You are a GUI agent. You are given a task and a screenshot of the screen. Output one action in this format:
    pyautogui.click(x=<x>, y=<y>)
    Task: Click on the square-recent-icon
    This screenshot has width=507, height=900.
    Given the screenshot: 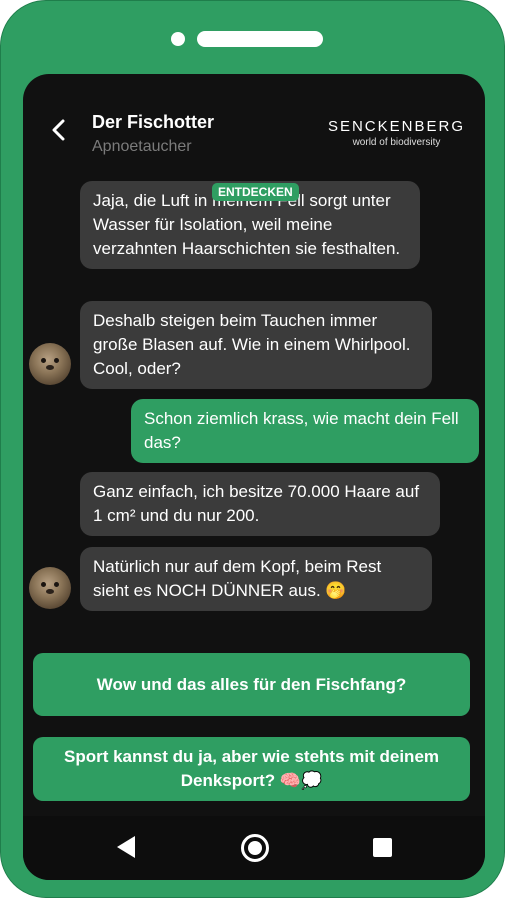 What is the action you would take?
    pyautogui.click(x=382, y=847)
    